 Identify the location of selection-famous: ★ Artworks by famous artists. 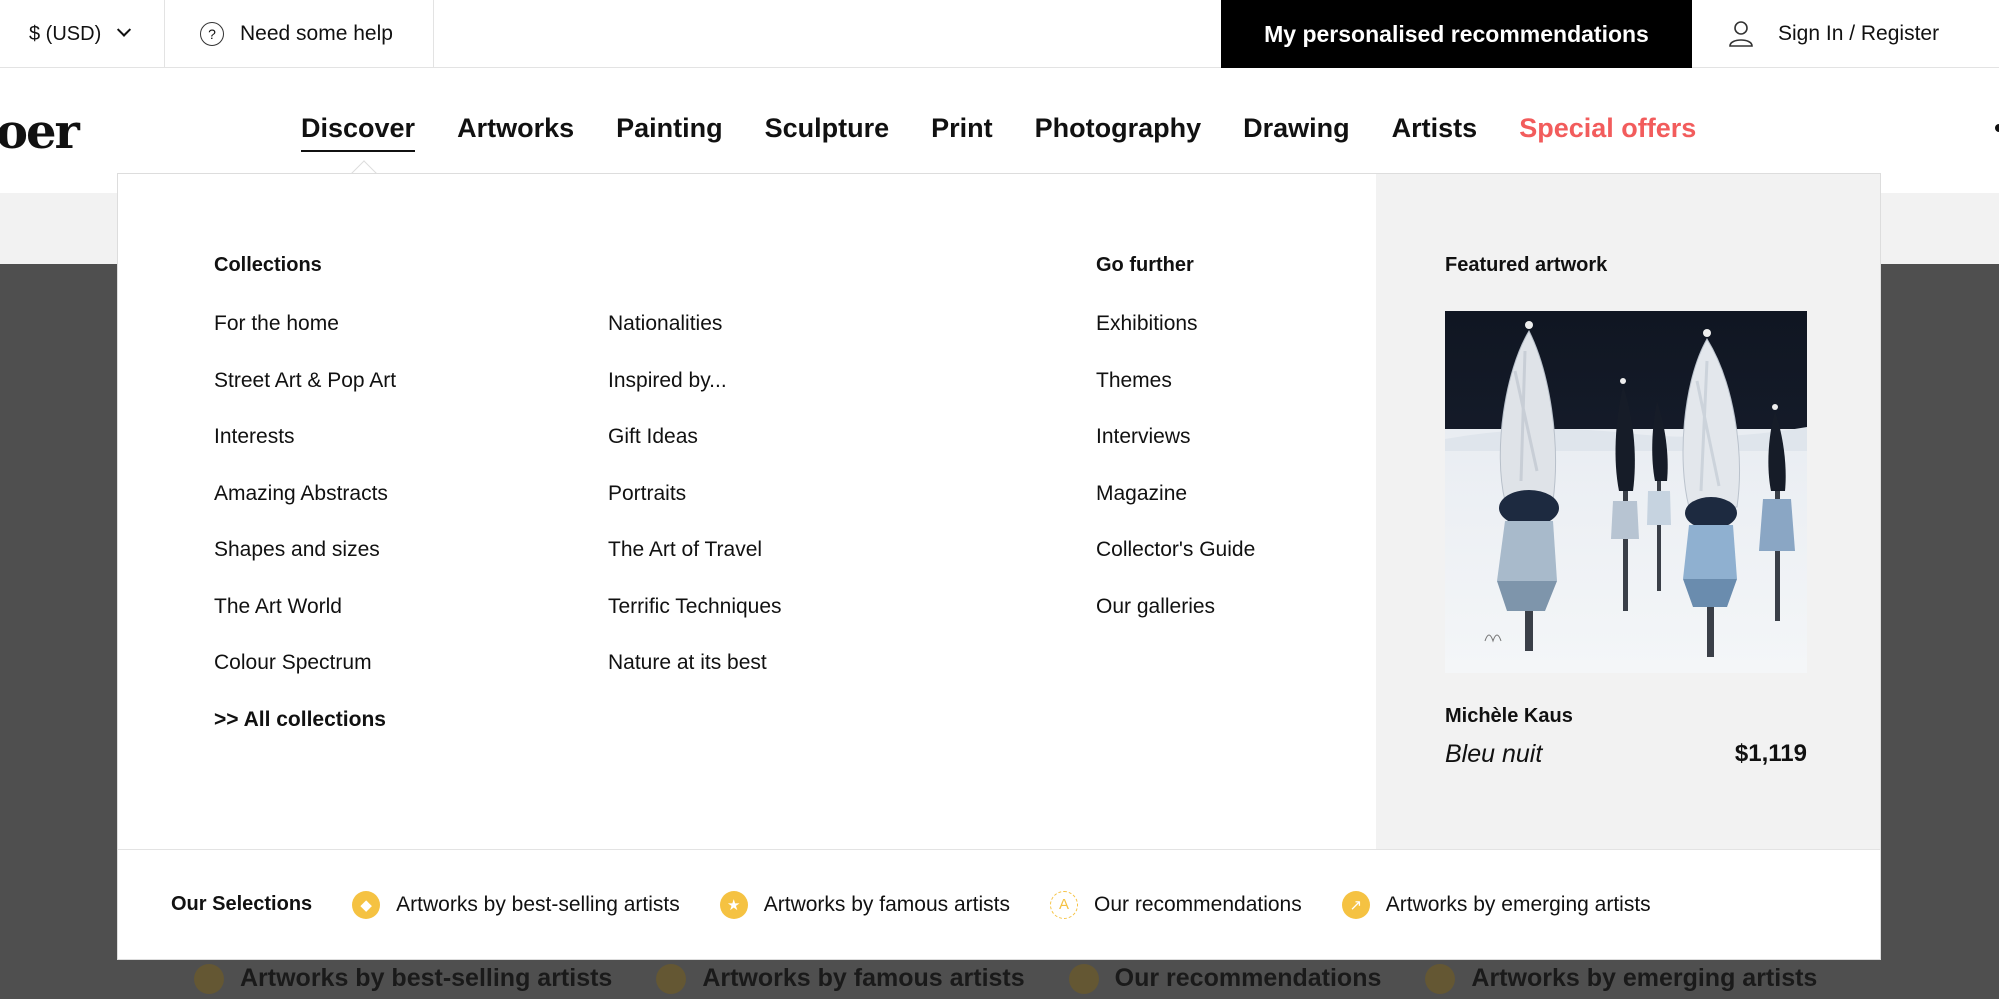
(864, 904).